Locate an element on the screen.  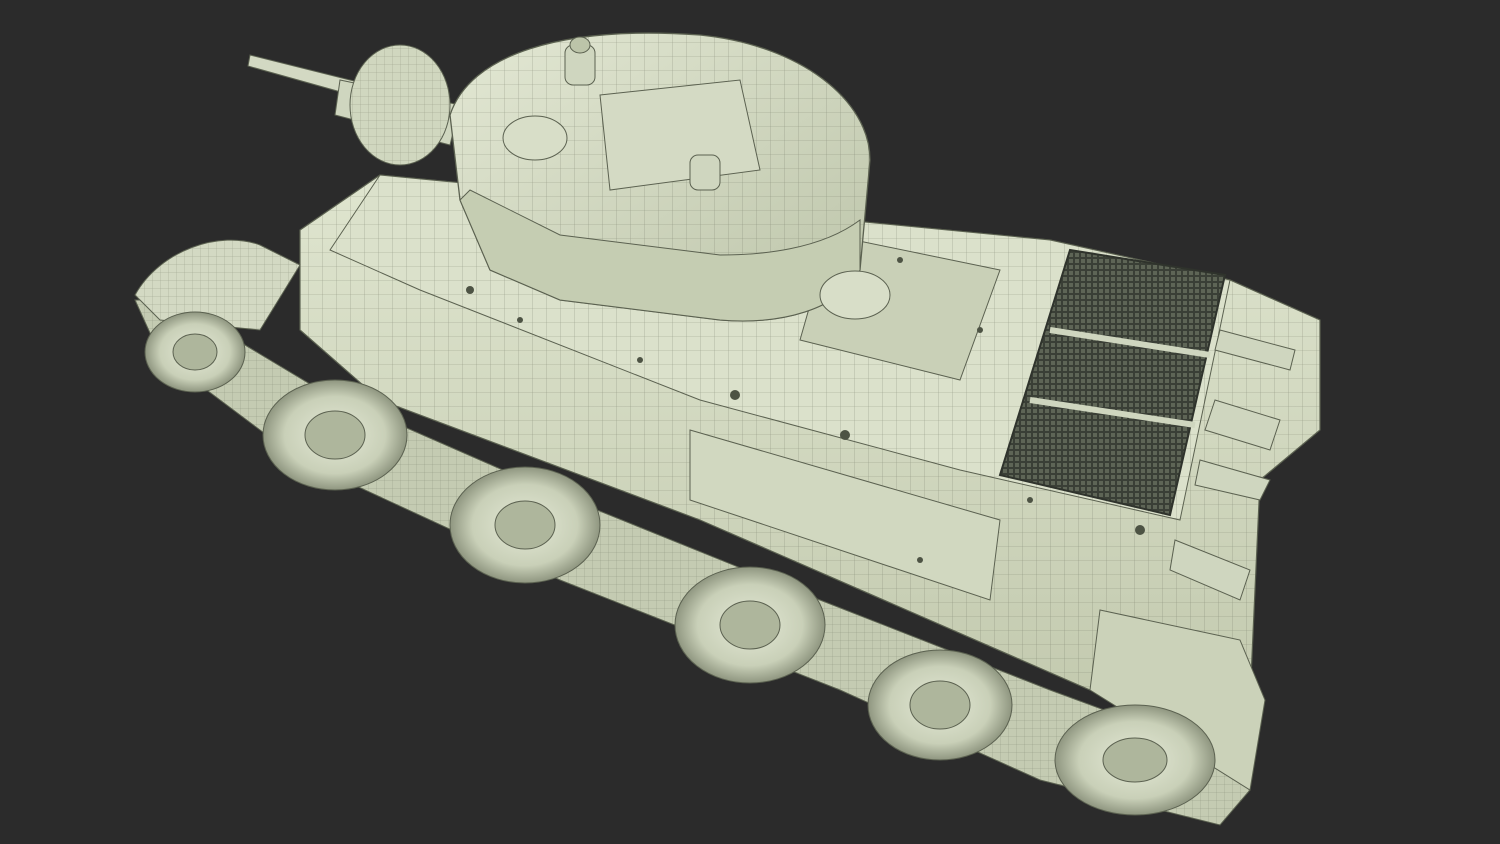
turret is located at coordinates (660, 177).